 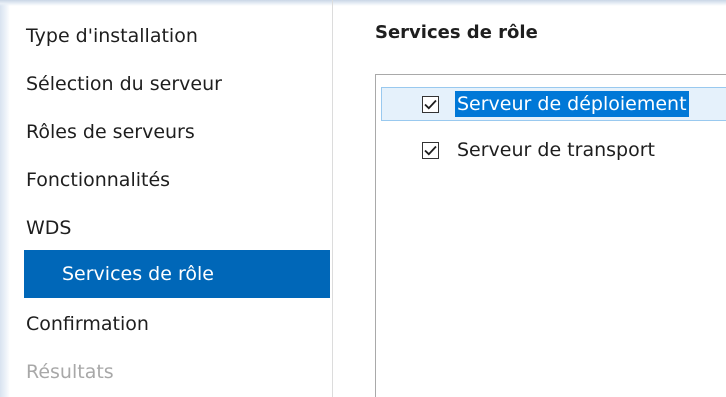 What do you see at coordinates (177, 180) in the screenshot?
I see `nav-item-fonctionnalites: Fonctionnalités` at bounding box center [177, 180].